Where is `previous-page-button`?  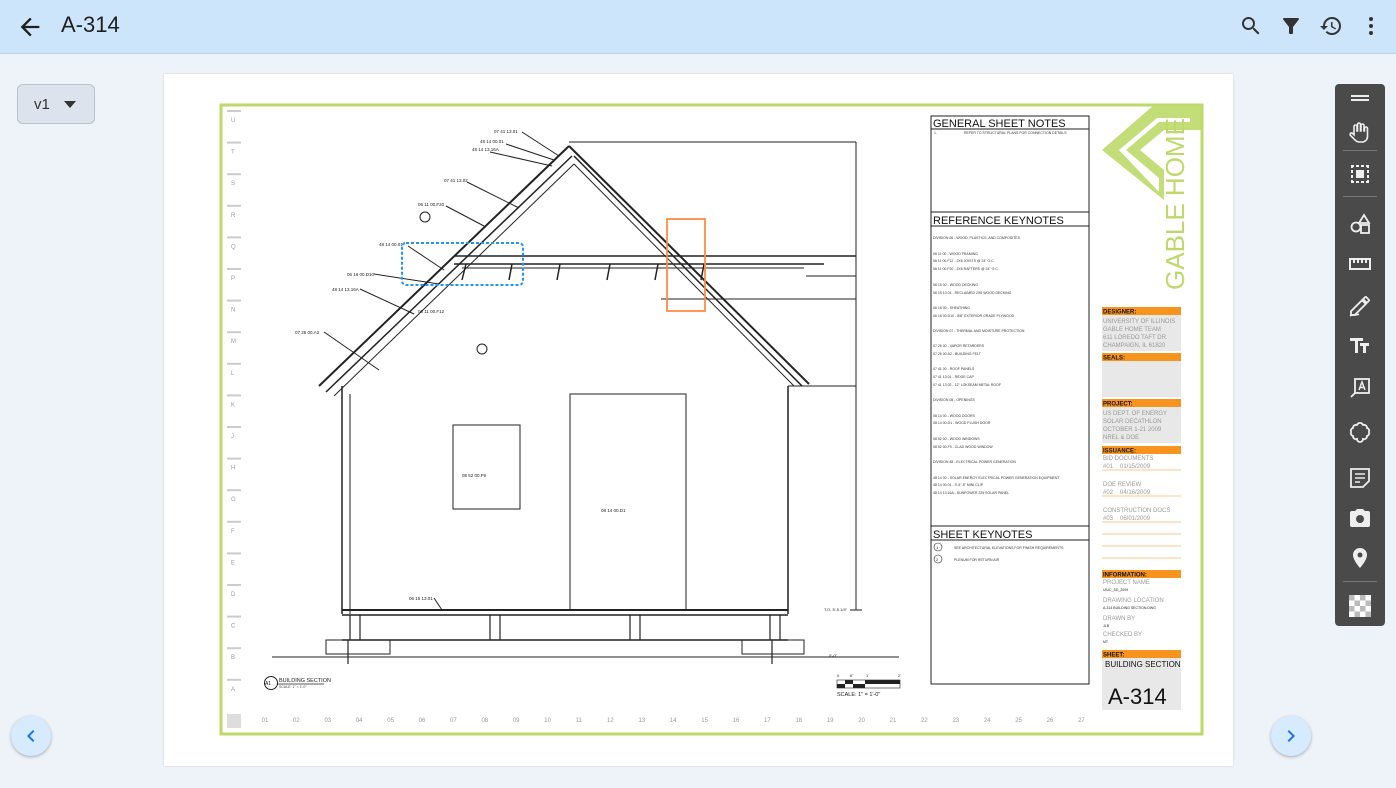 previous-page-button is located at coordinates (31, 736).